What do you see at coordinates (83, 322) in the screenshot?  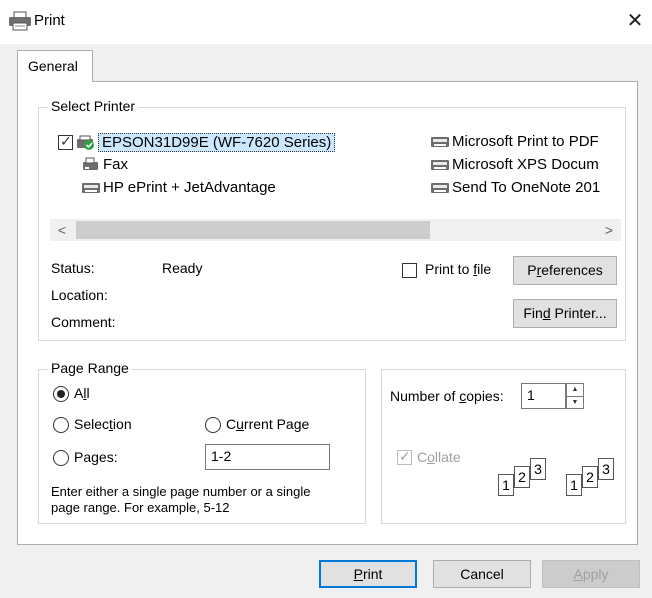 I see `comment-label: Comment:` at bounding box center [83, 322].